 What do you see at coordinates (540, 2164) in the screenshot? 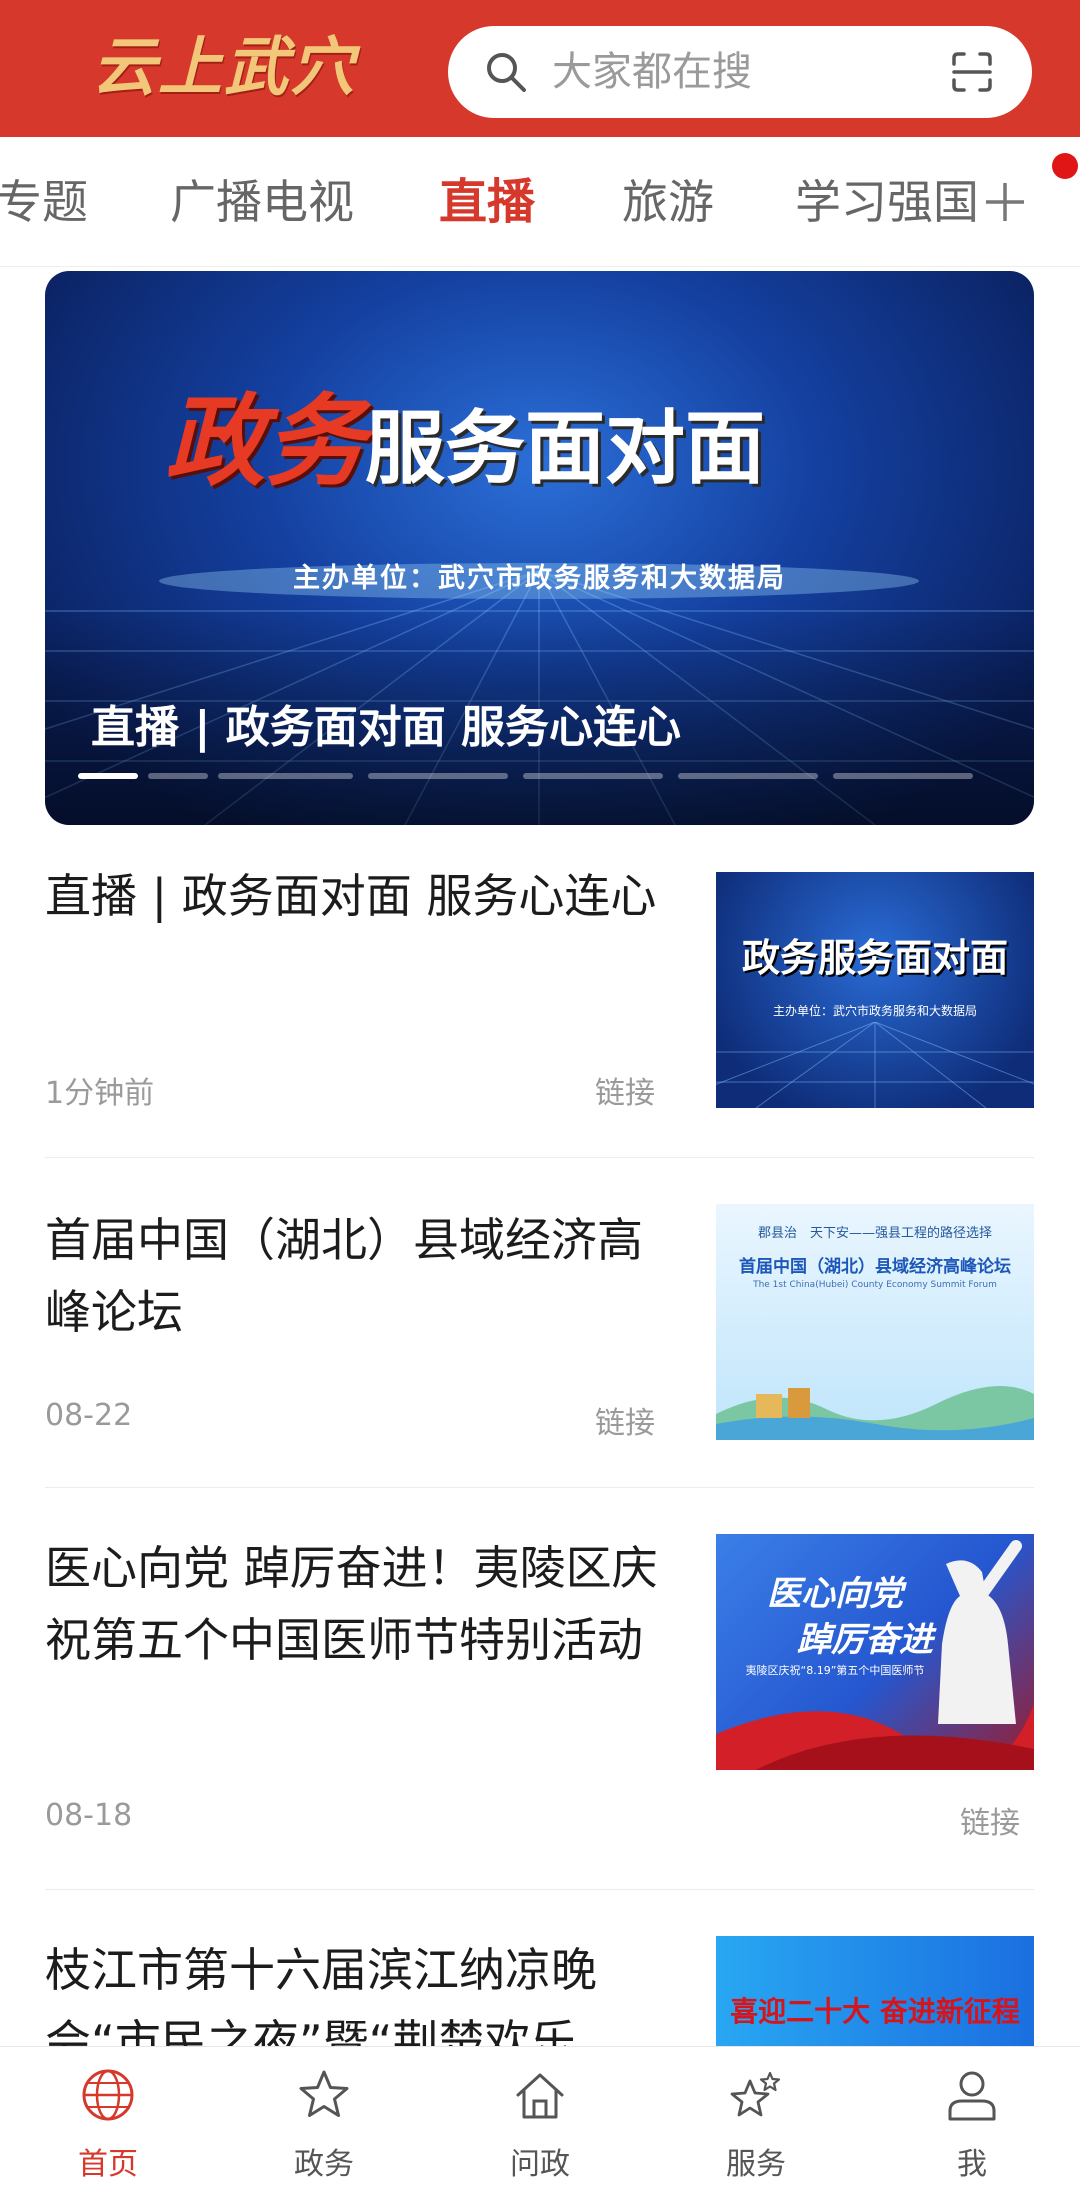
I see `nav-label: 问政` at bounding box center [540, 2164].